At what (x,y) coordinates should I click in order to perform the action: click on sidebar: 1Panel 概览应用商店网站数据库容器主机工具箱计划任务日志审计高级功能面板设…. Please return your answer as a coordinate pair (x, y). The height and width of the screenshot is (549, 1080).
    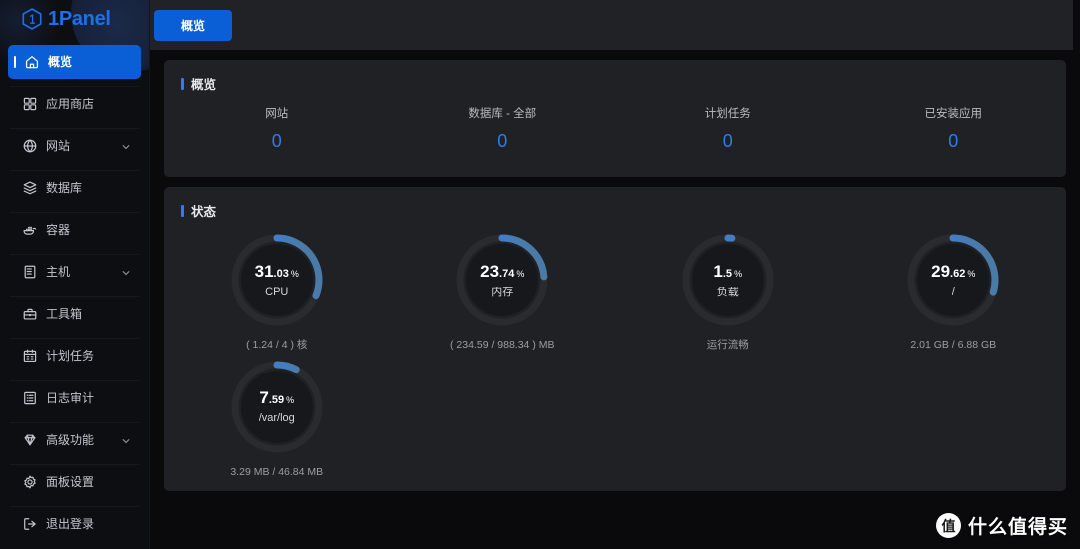
    Looking at the image, I should click on (75, 274).